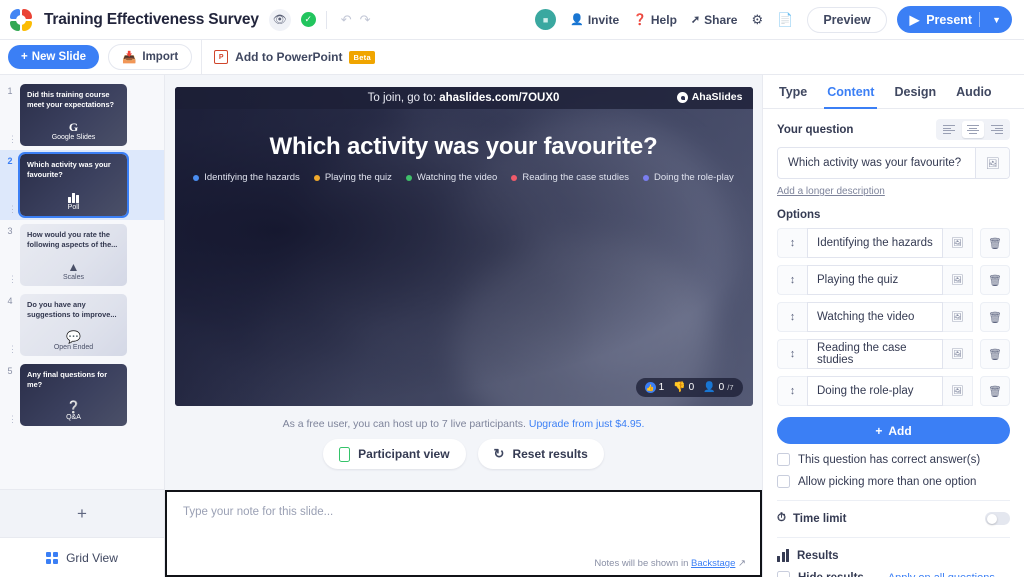 The width and height of the screenshot is (1024, 577). I want to click on hide-results-row: Hide results Apply on all questions, so click(893, 574).